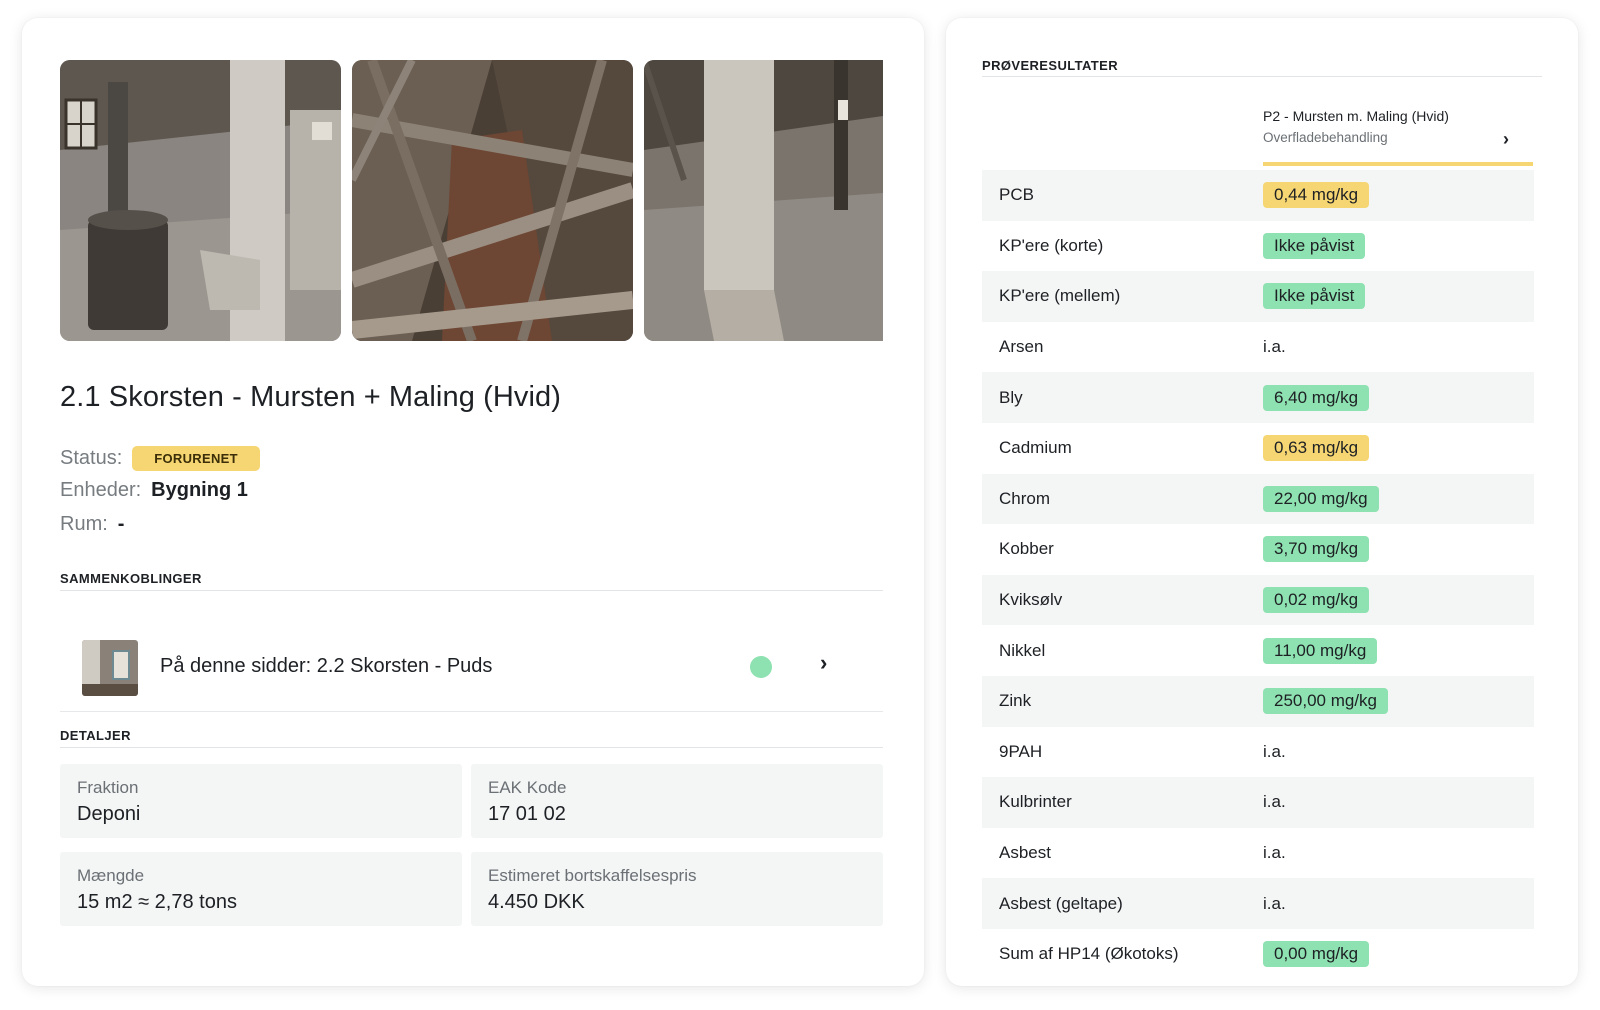  What do you see at coordinates (1258, 903) in the screenshot?
I see `result-row: Asbest (geltape) i.a.` at bounding box center [1258, 903].